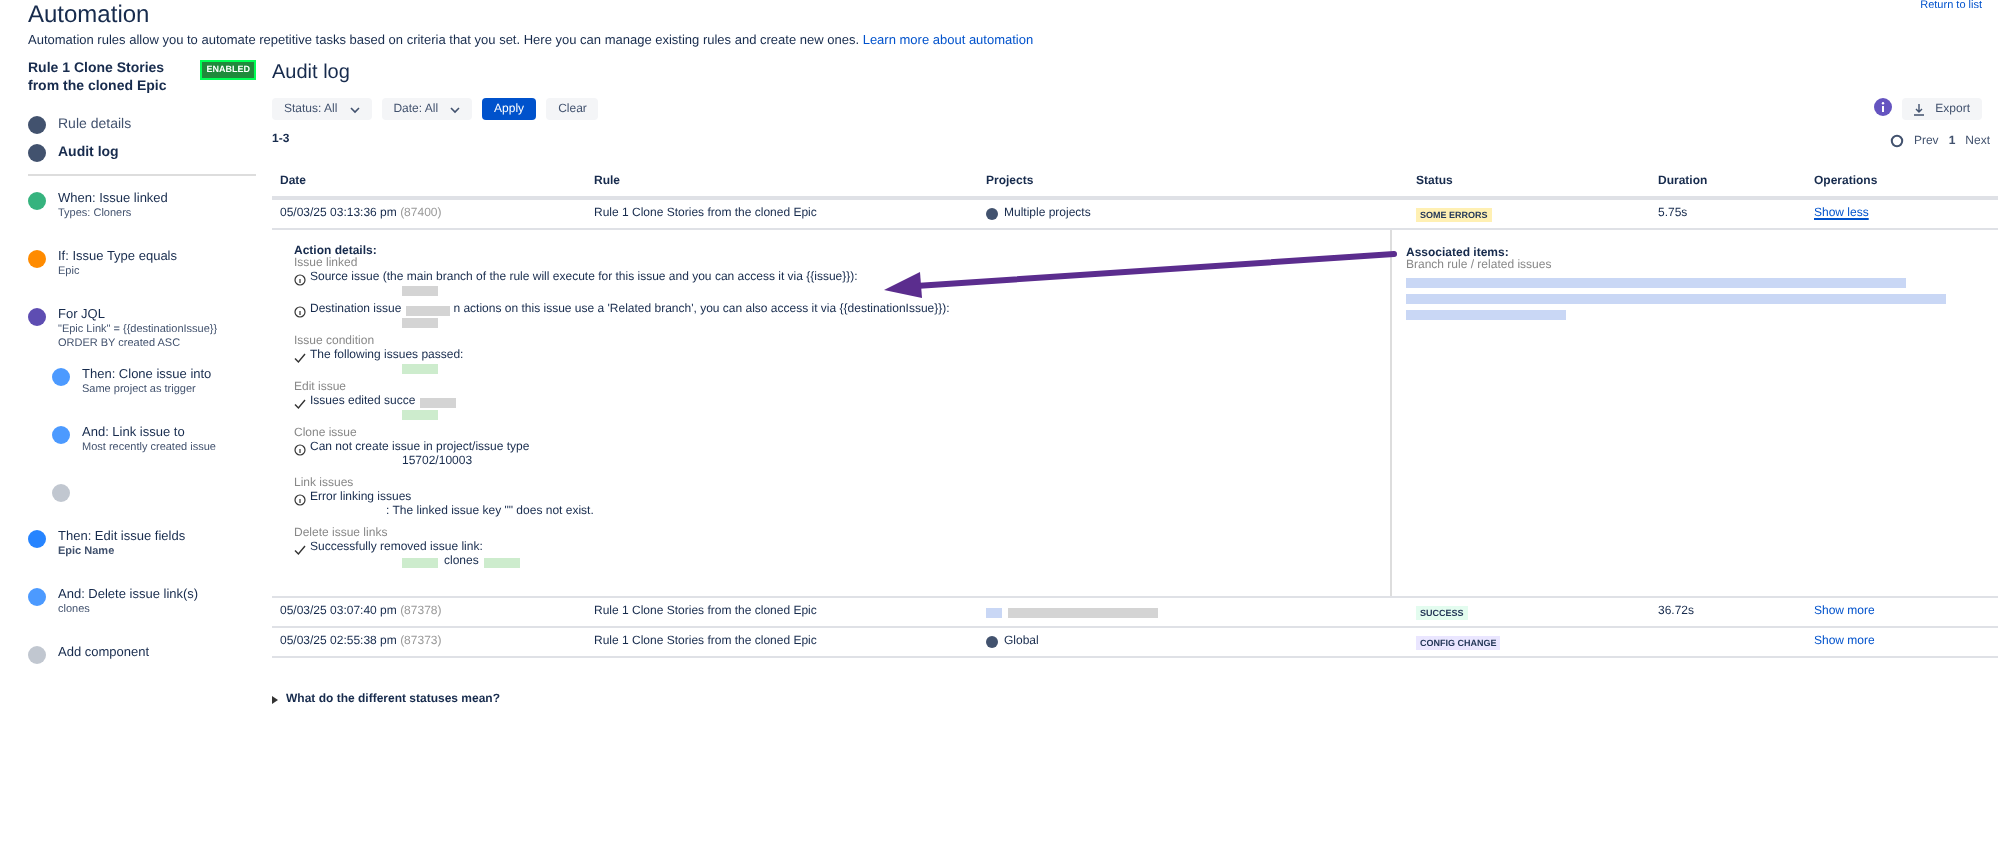 The width and height of the screenshot is (1998, 846). What do you see at coordinates (502, 563) in the screenshot?
I see `redacted-text` at bounding box center [502, 563].